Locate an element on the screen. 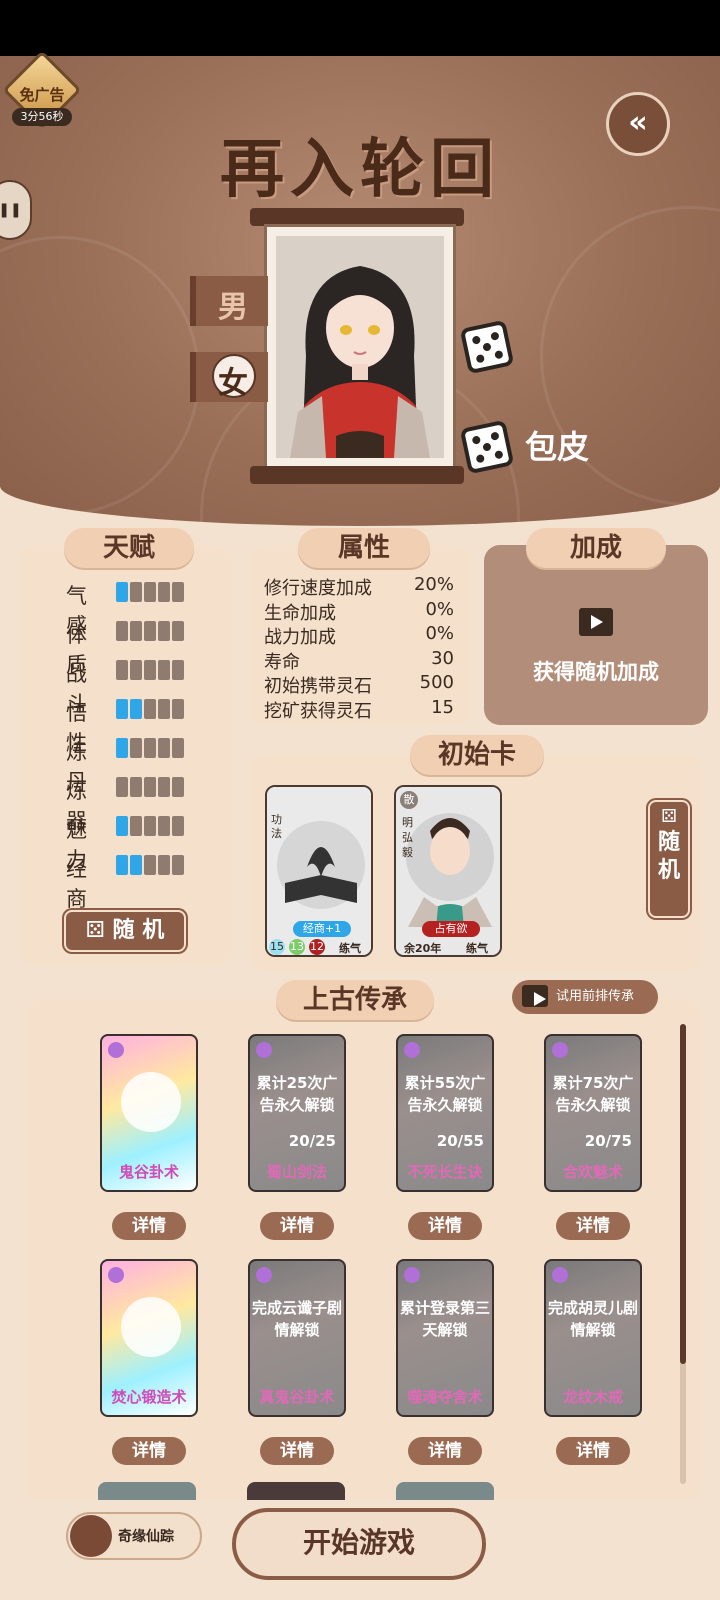 The height and width of the screenshot is (1600, 720). status-bar is located at coordinates (360, 28).